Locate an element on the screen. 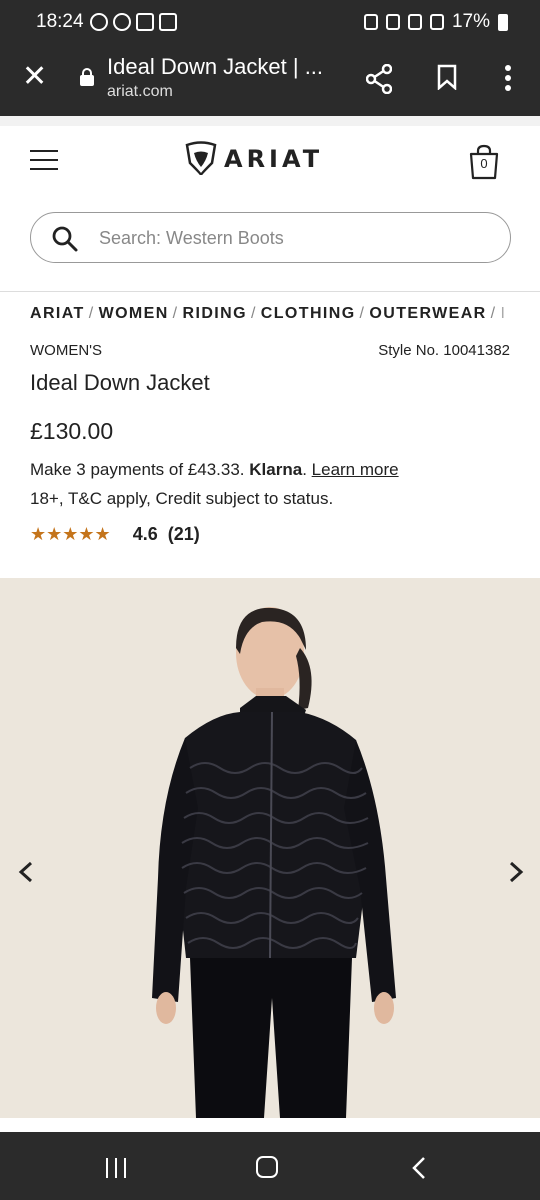 This screenshot has height=1200, width=540. rating-value: 4.6 is located at coordinates (145, 534).